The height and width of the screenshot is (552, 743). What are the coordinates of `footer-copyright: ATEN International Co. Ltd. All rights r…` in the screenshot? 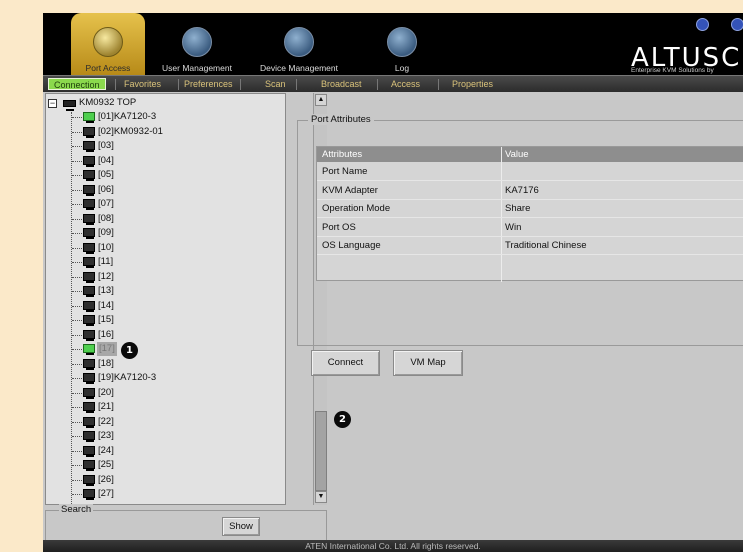 It's located at (393, 546).